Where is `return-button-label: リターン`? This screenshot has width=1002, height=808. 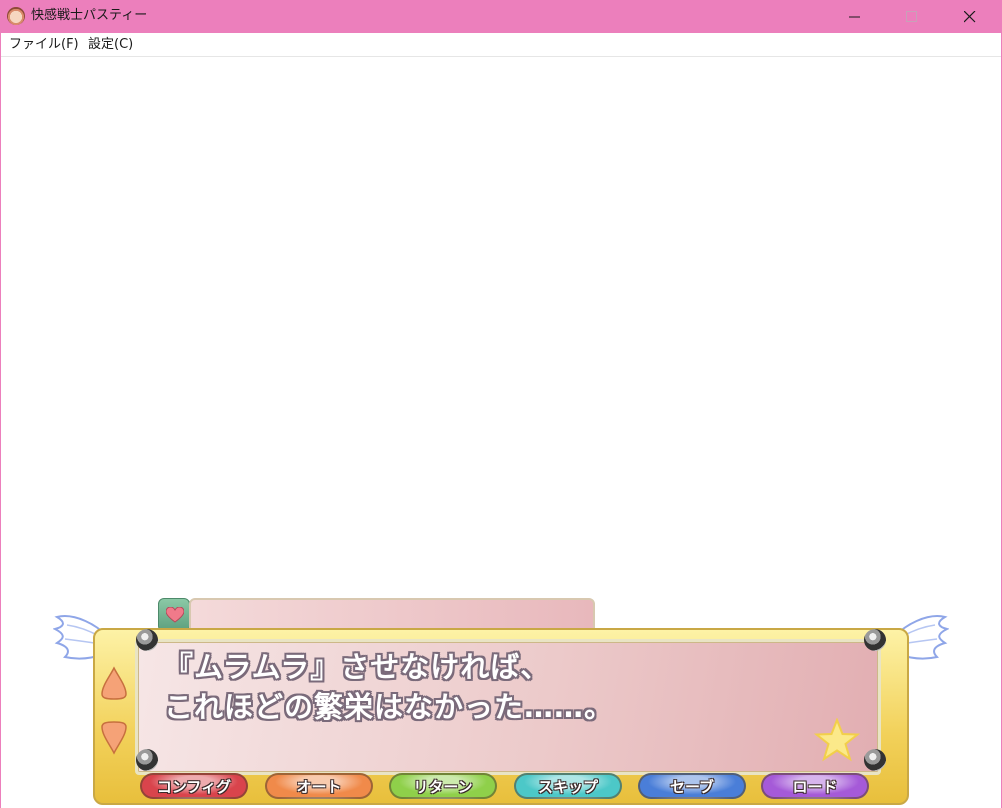 return-button-label: リターン is located at coordinates (443, 786).